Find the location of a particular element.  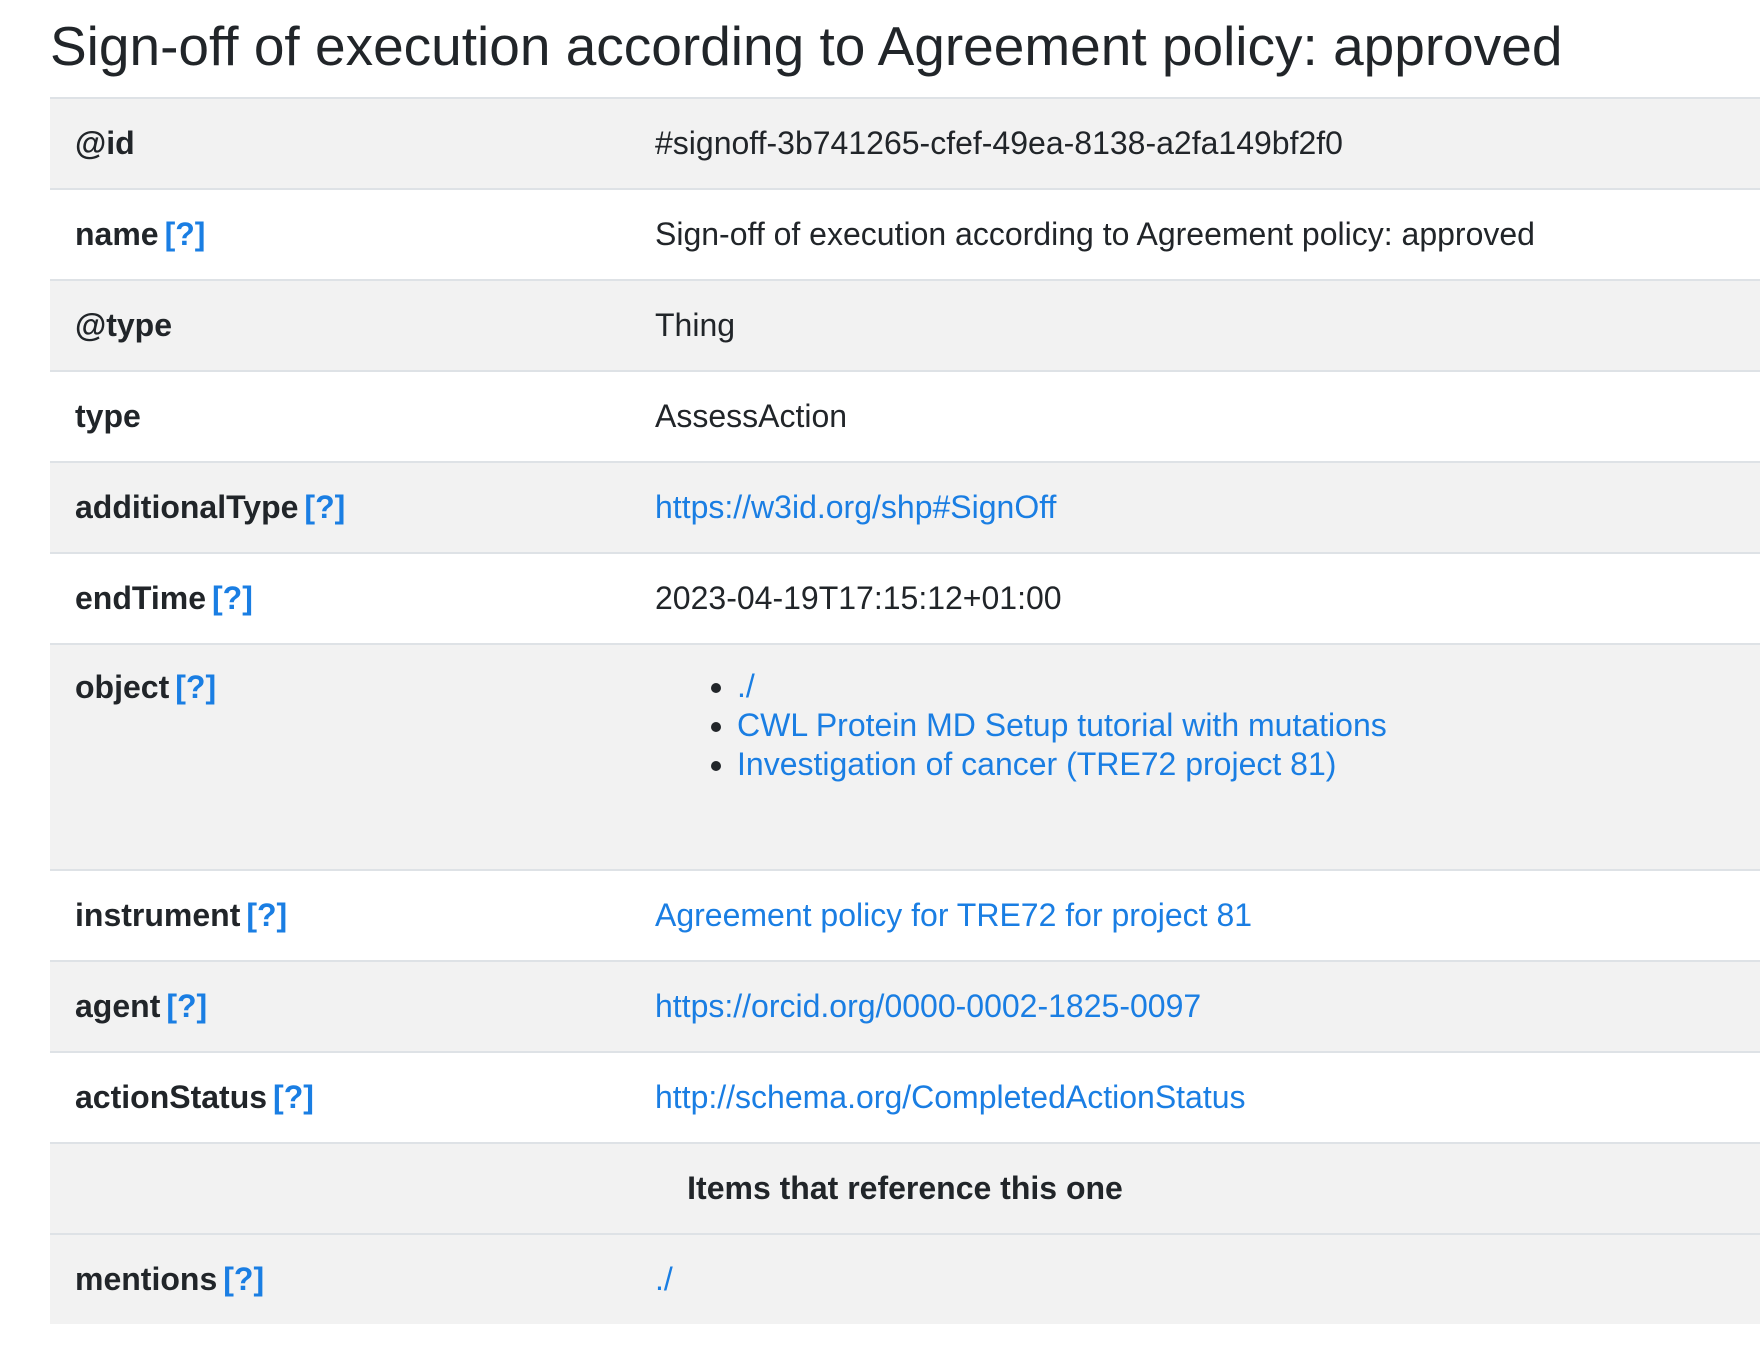

section-heading: Items that reference this one is located at coordinates (905, 1188).